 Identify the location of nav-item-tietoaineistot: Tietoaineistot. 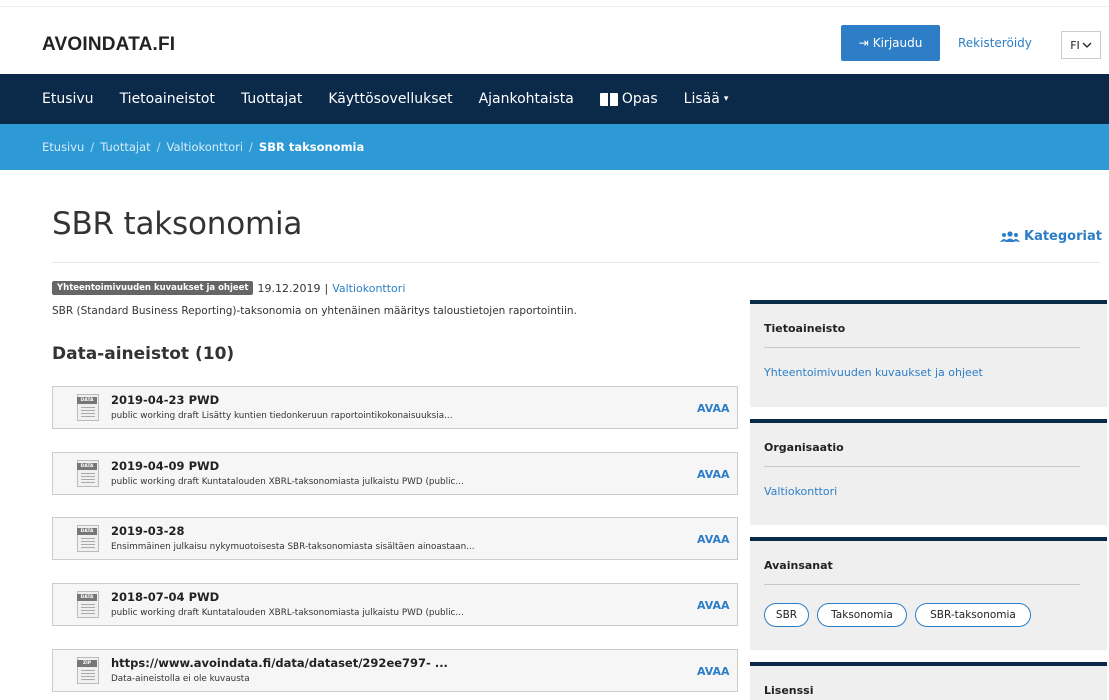
(167, 99).